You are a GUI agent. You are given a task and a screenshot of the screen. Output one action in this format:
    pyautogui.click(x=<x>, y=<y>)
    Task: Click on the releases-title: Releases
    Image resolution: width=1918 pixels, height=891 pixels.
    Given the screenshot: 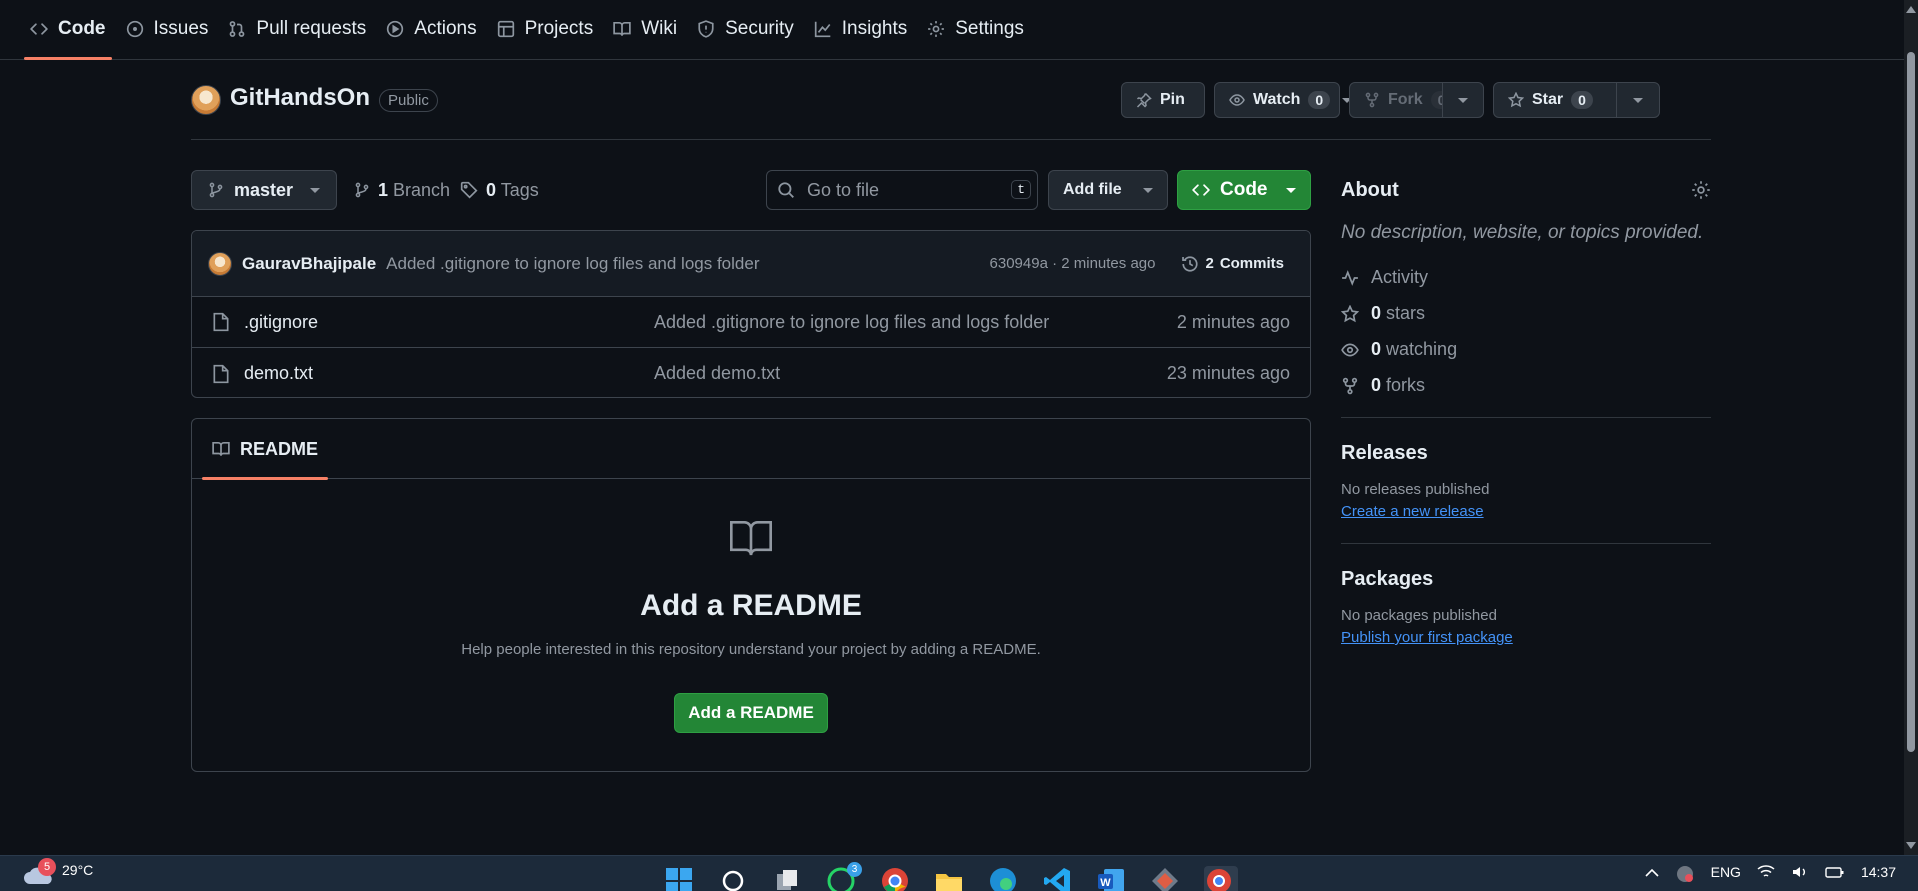 What is the action you would take?
    pyautogui.click(x=1526, y=453)
    